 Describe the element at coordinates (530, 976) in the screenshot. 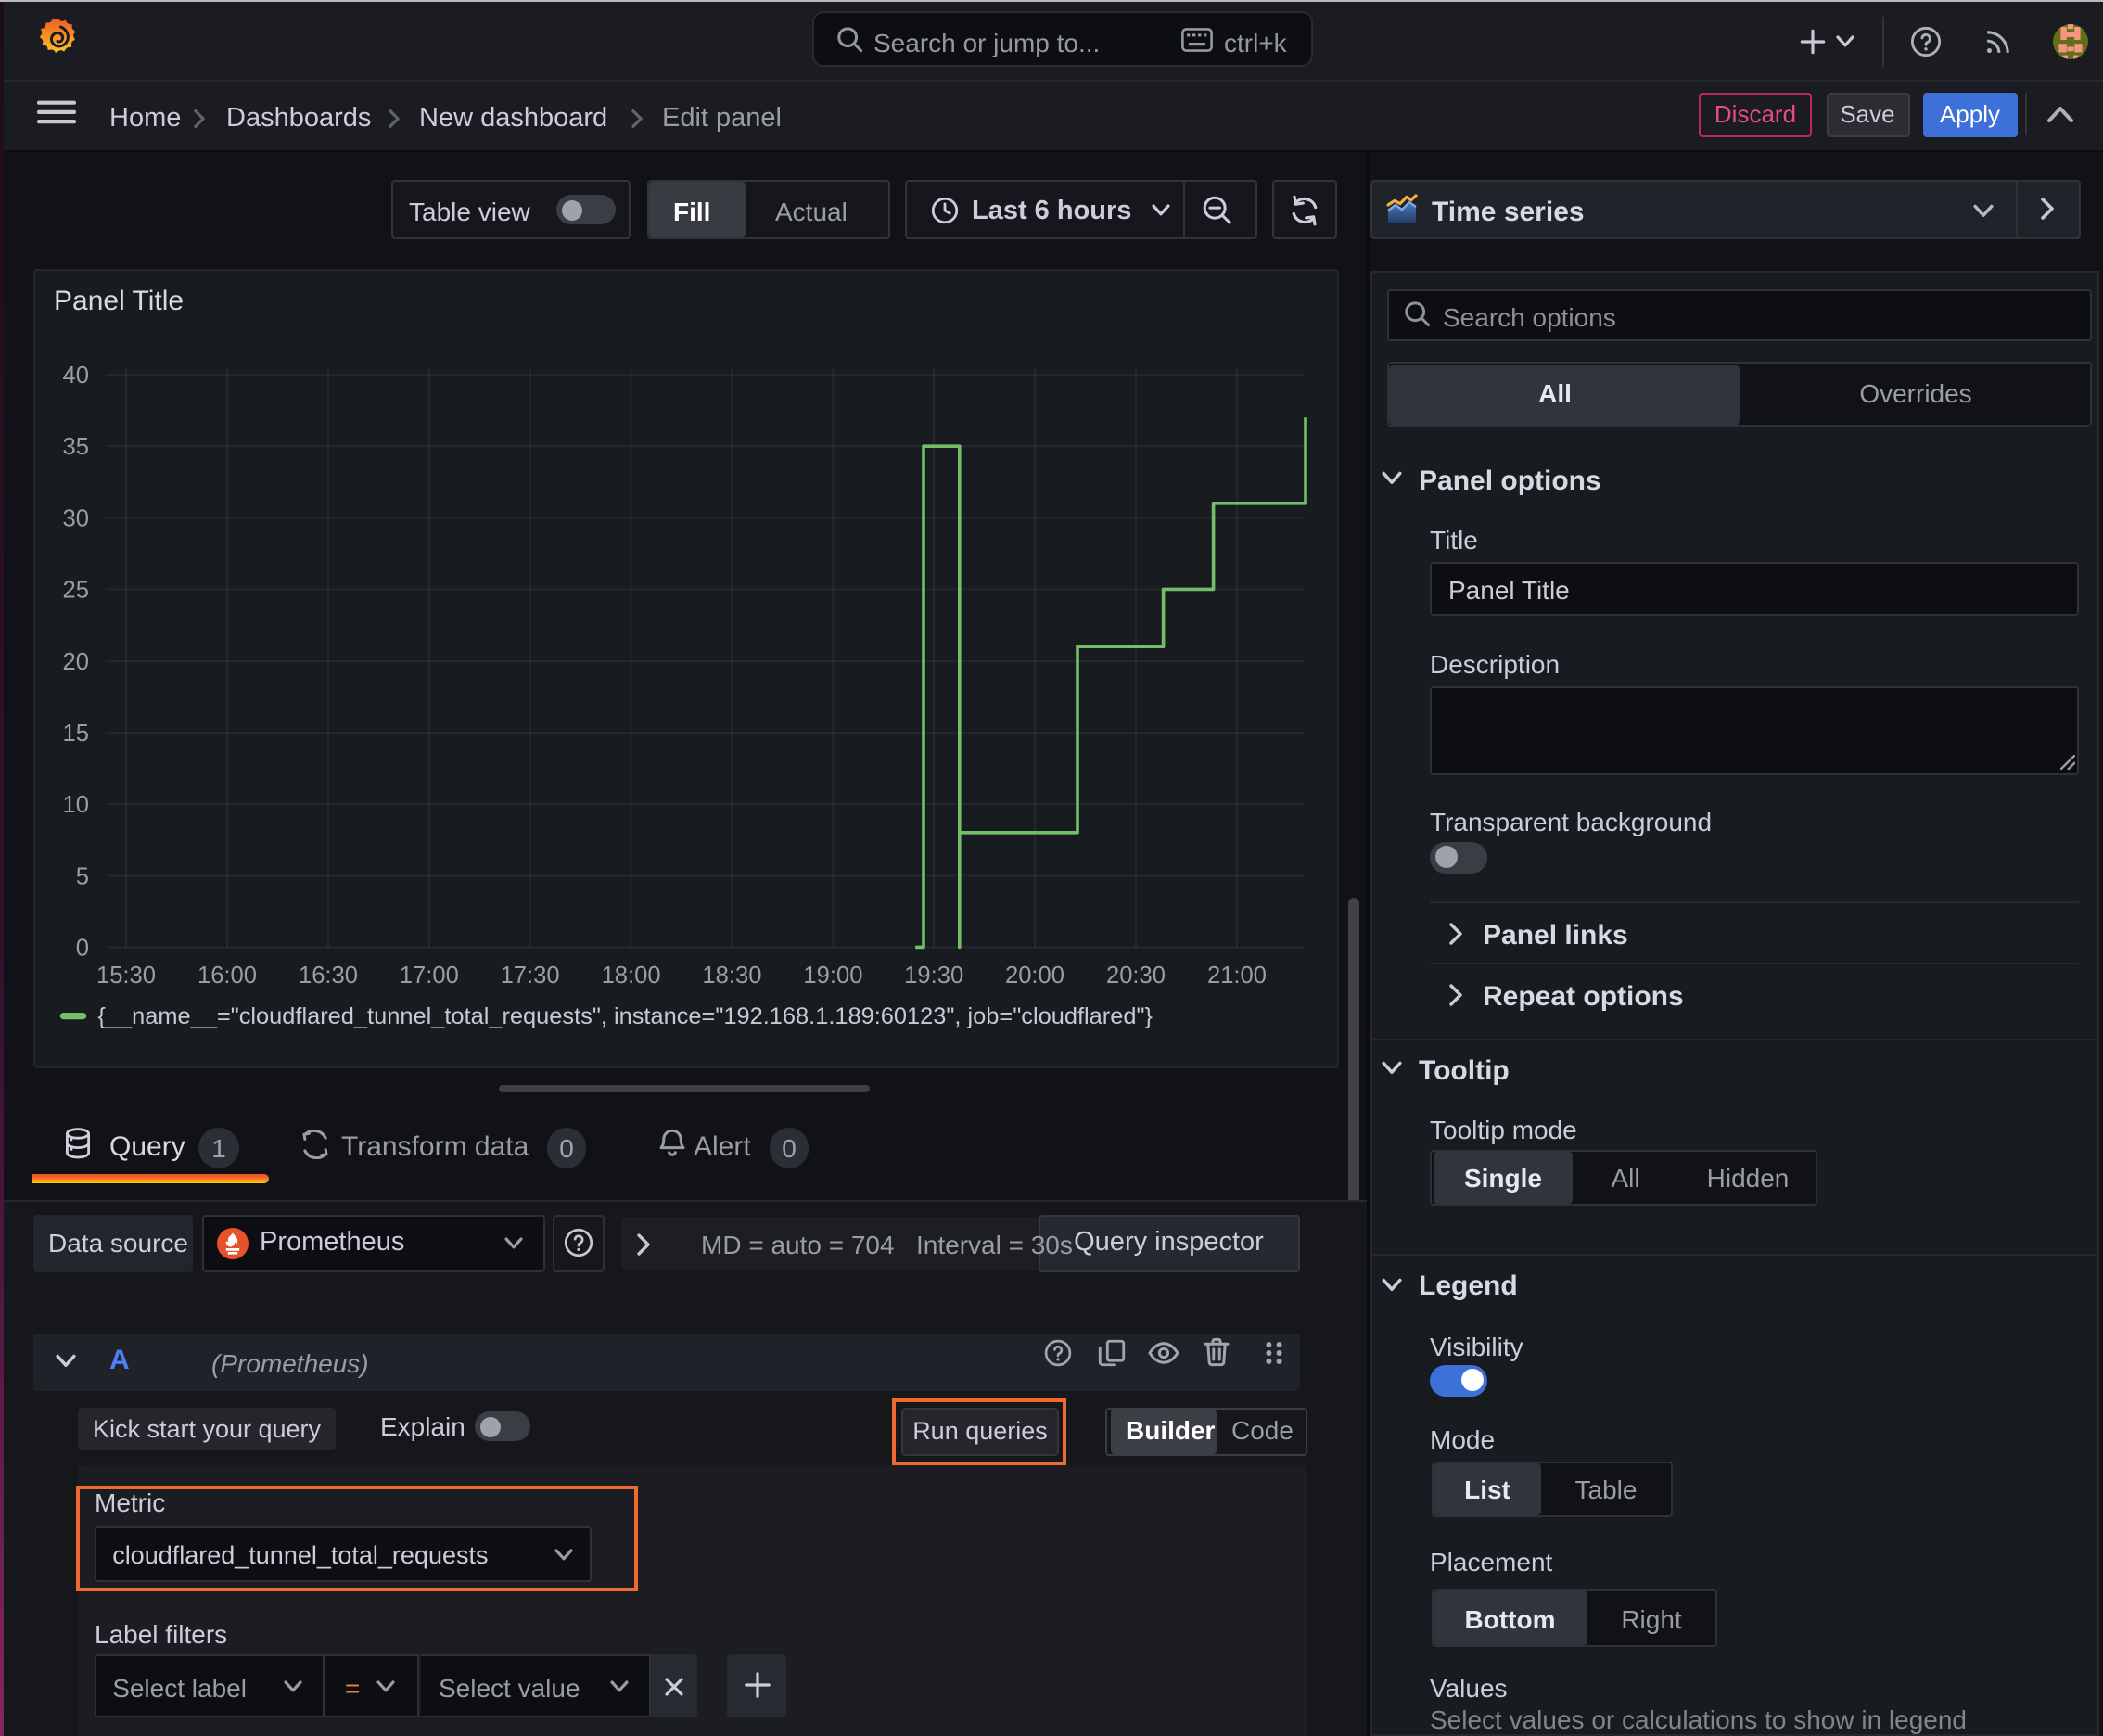

I see `svg-text: 17:30` at that location.